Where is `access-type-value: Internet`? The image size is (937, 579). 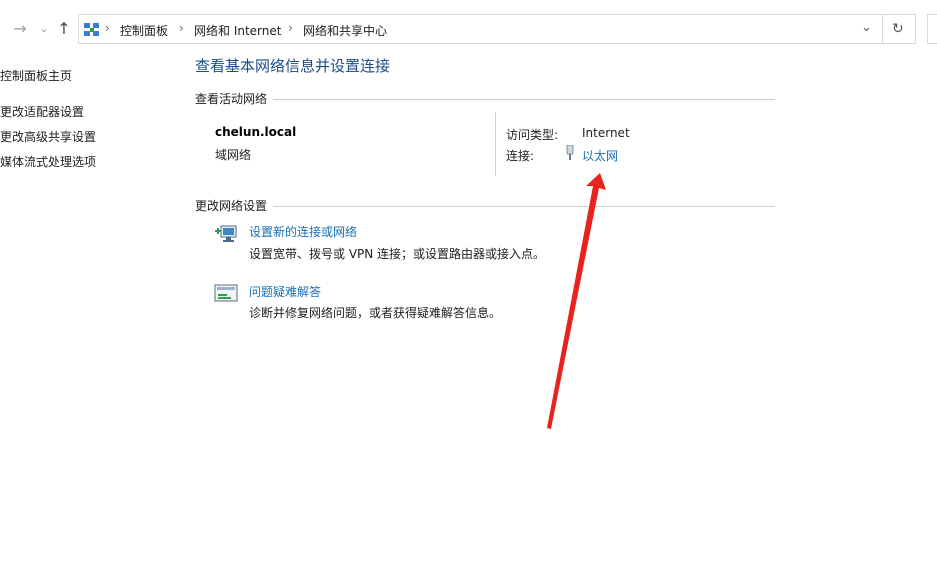 access-type-value: Internet is located at coordinates (606, 133).